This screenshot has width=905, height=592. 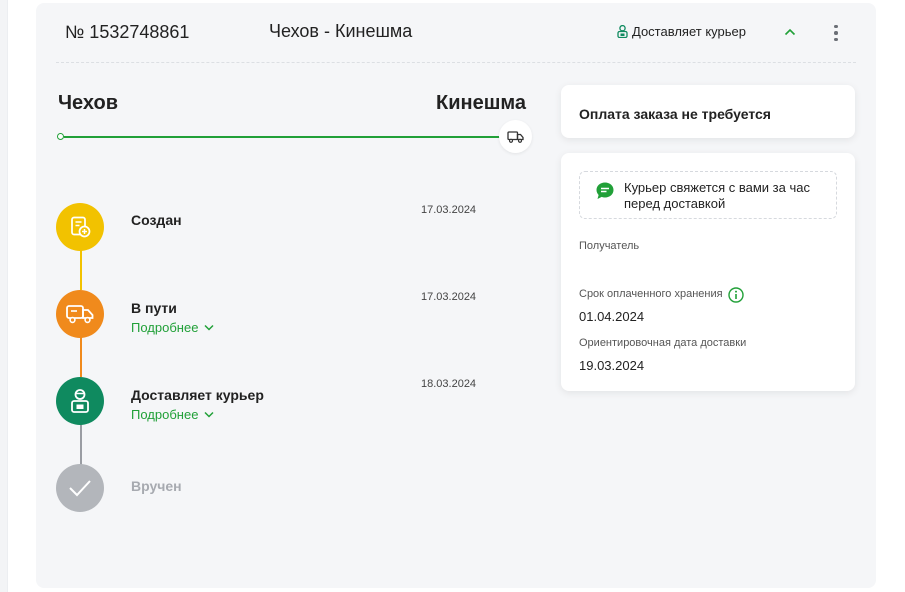 What do you see at coordinates (689, 31) in the screenshot?
I see `status-text: Доставляет курьер` at bounding box center [689, 31].